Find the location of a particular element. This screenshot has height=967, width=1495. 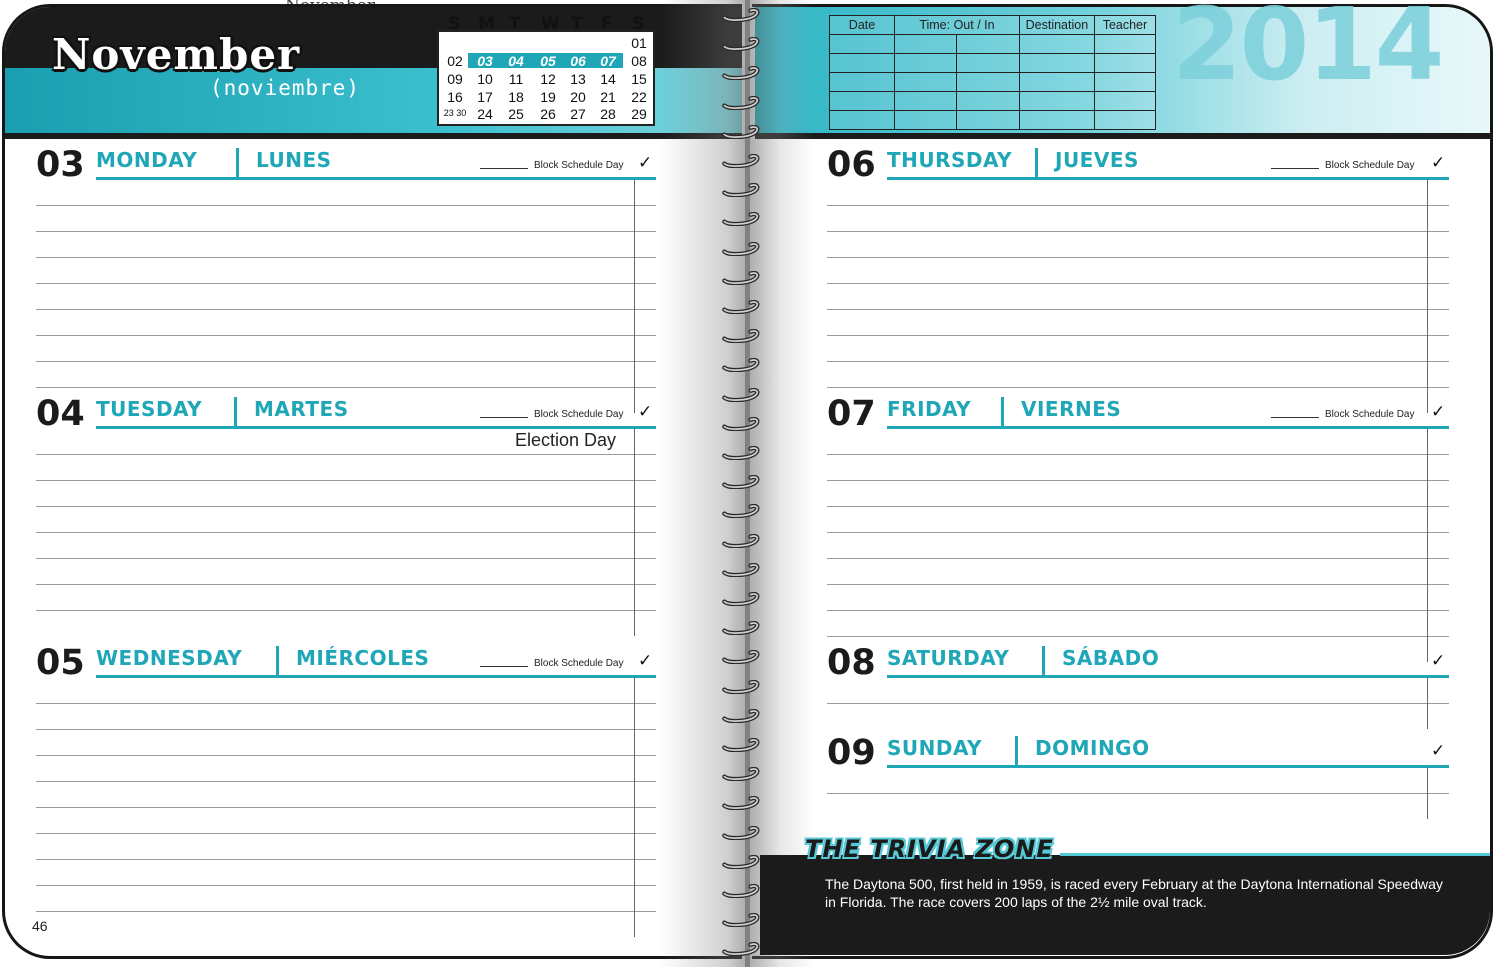

mini-calendar-day: 20 is located at coordinates (578, 97).